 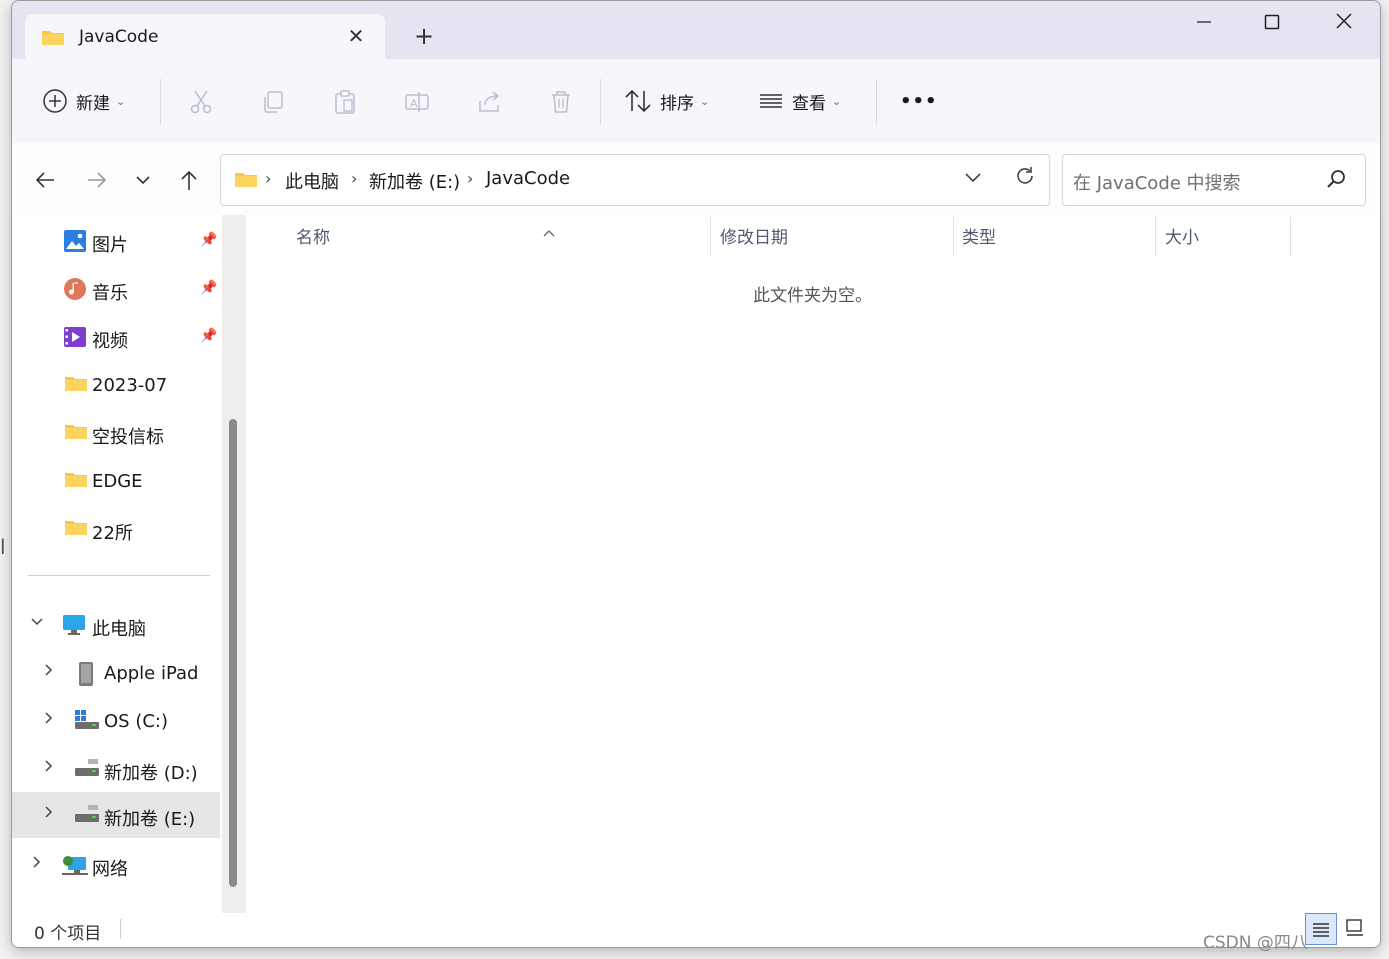 I want to click on breadcrumb-this-pc: 此电脑, so click(x=312, y=181).